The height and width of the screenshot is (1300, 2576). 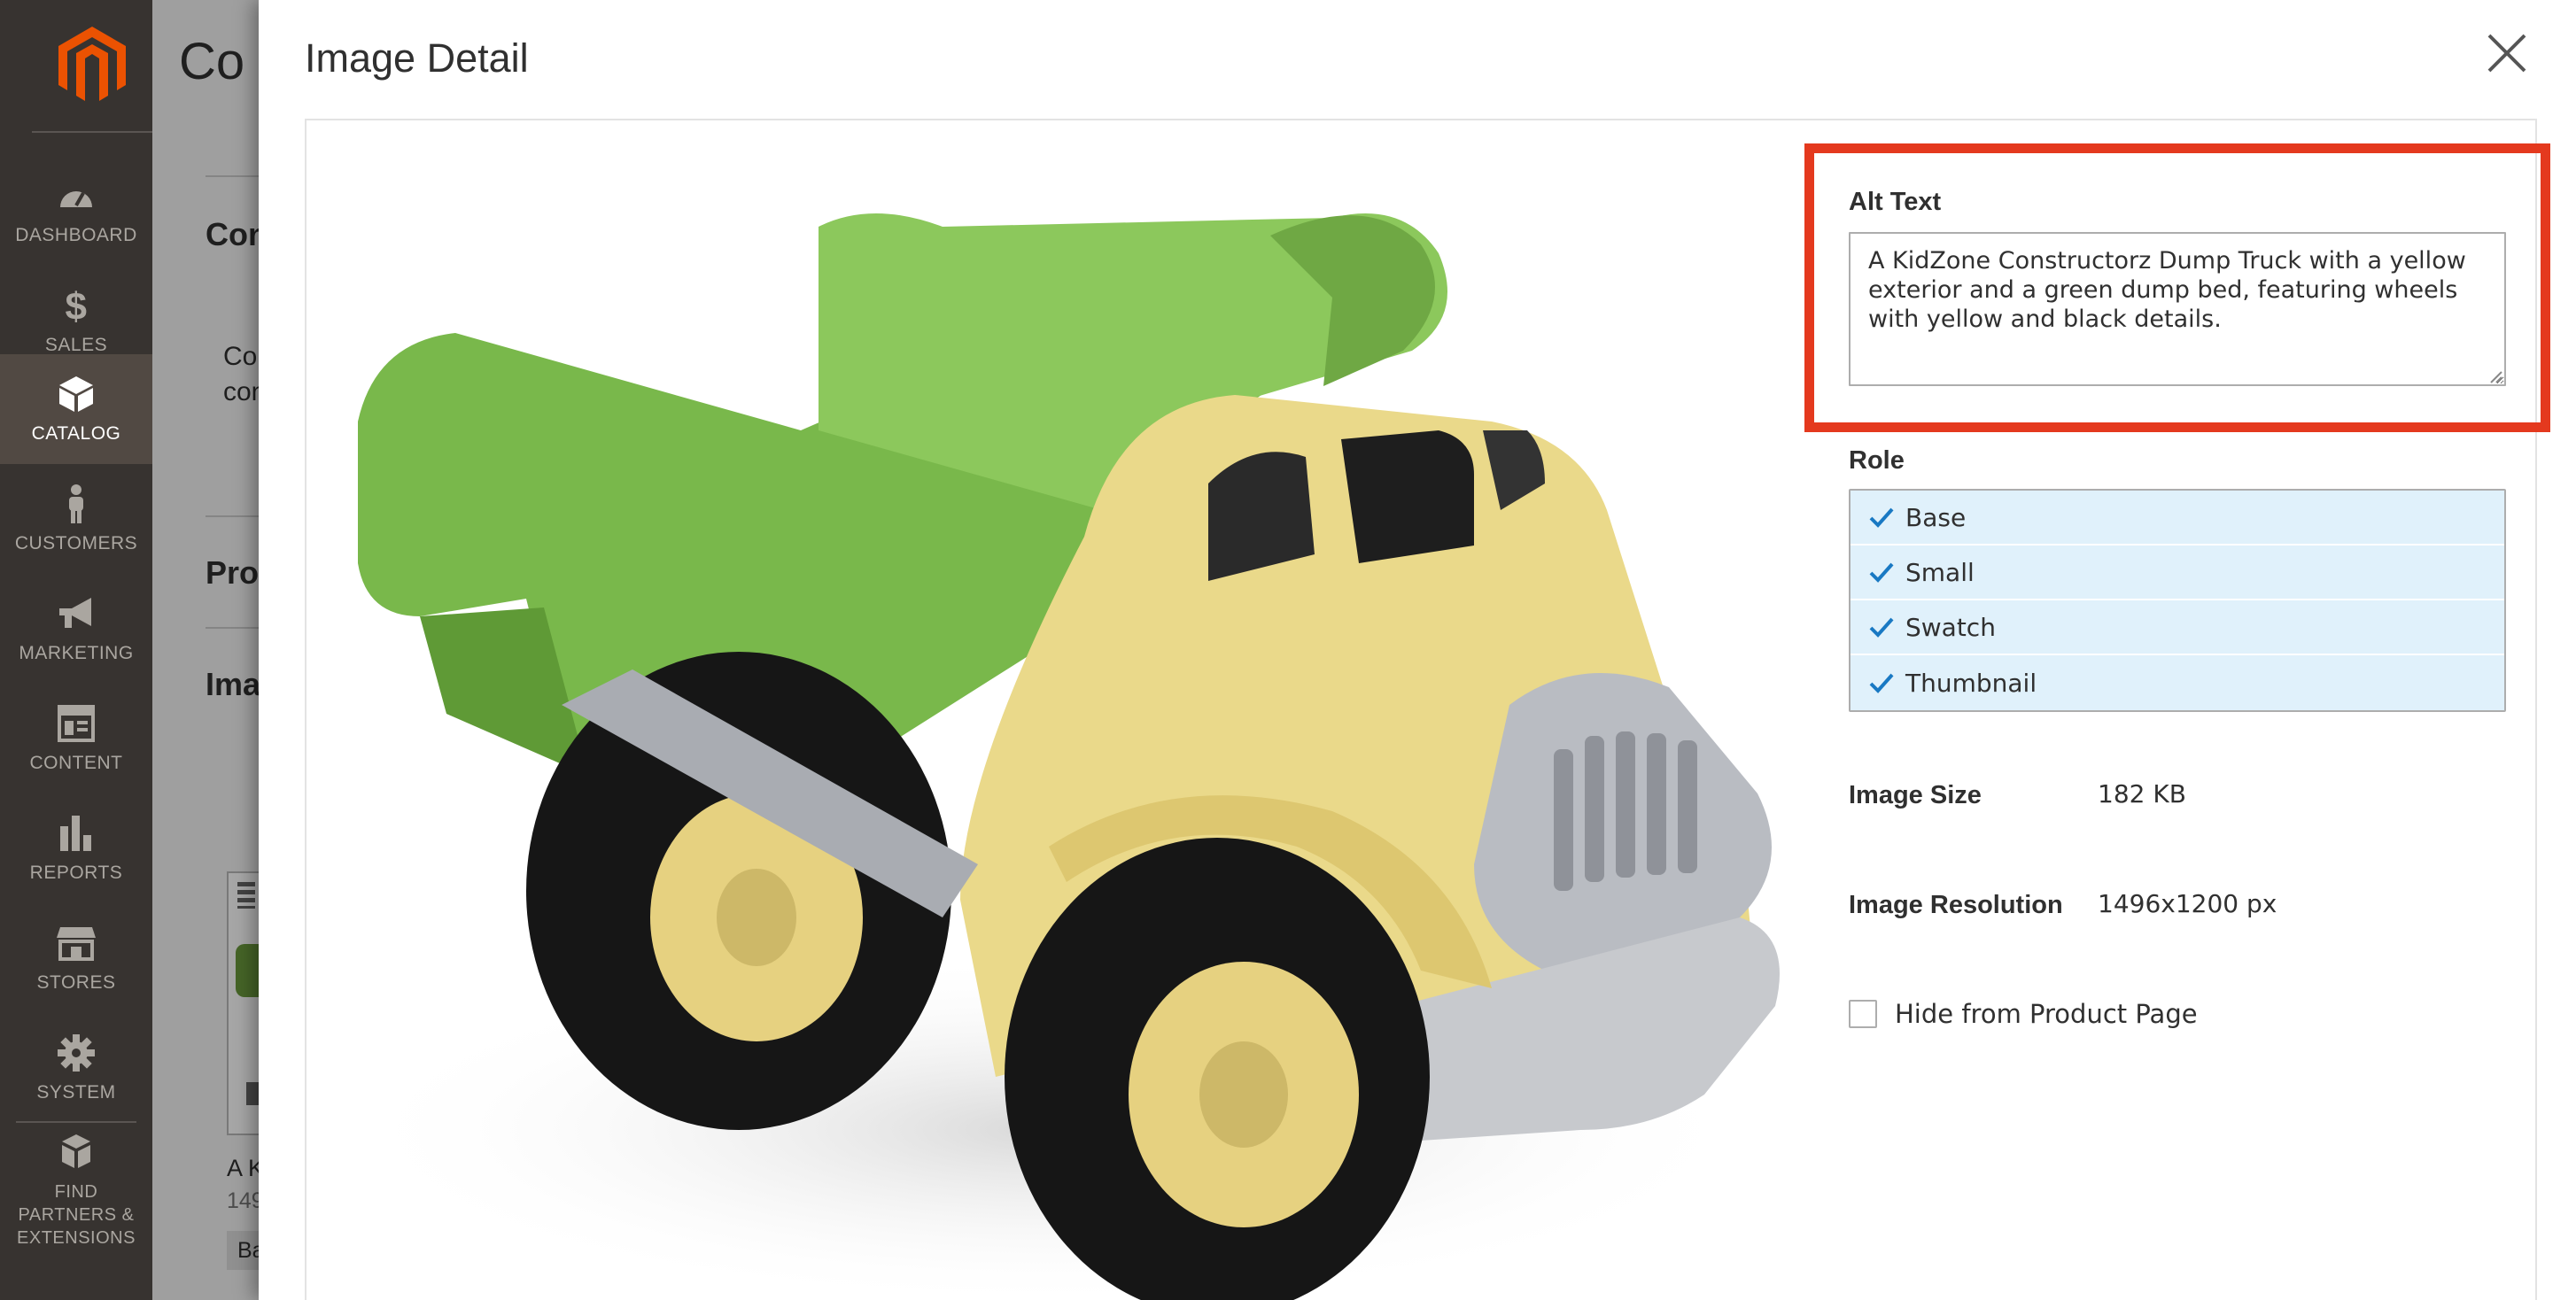 What do you see at coordinates (2177, 573) in the screenshot?
I see `role-option-small: Small` at bounding box center [2177, 573].